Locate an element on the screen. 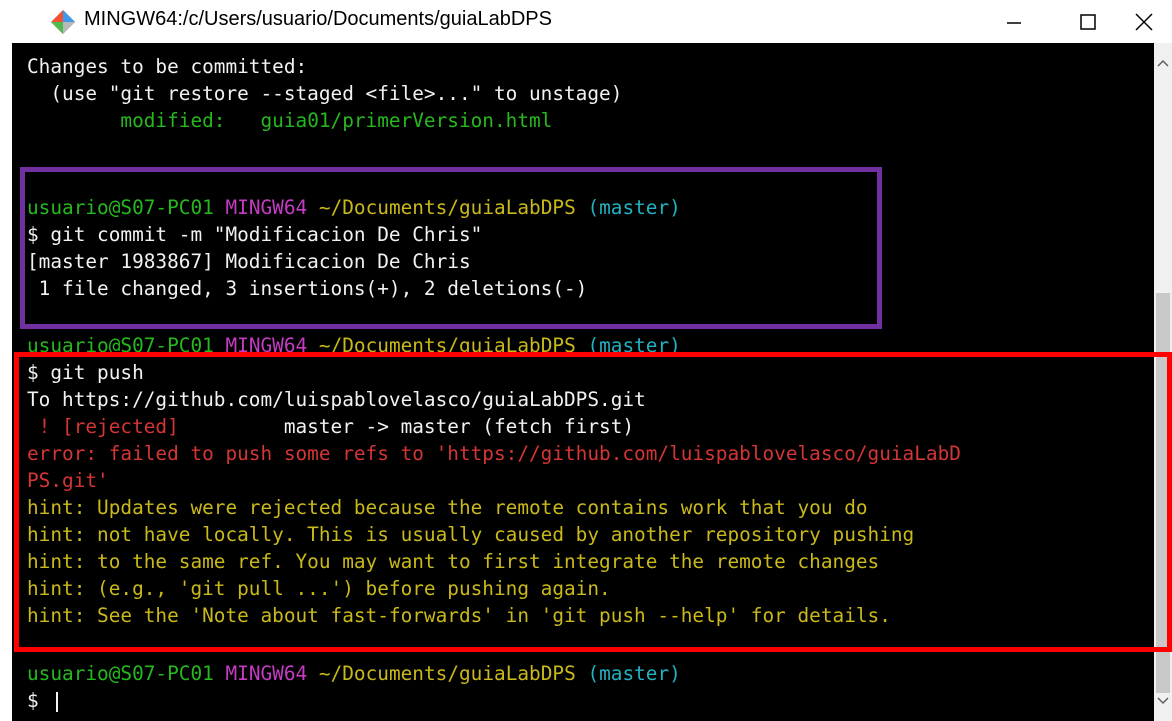  minimize-icon is located at coordinates (1014, 22).